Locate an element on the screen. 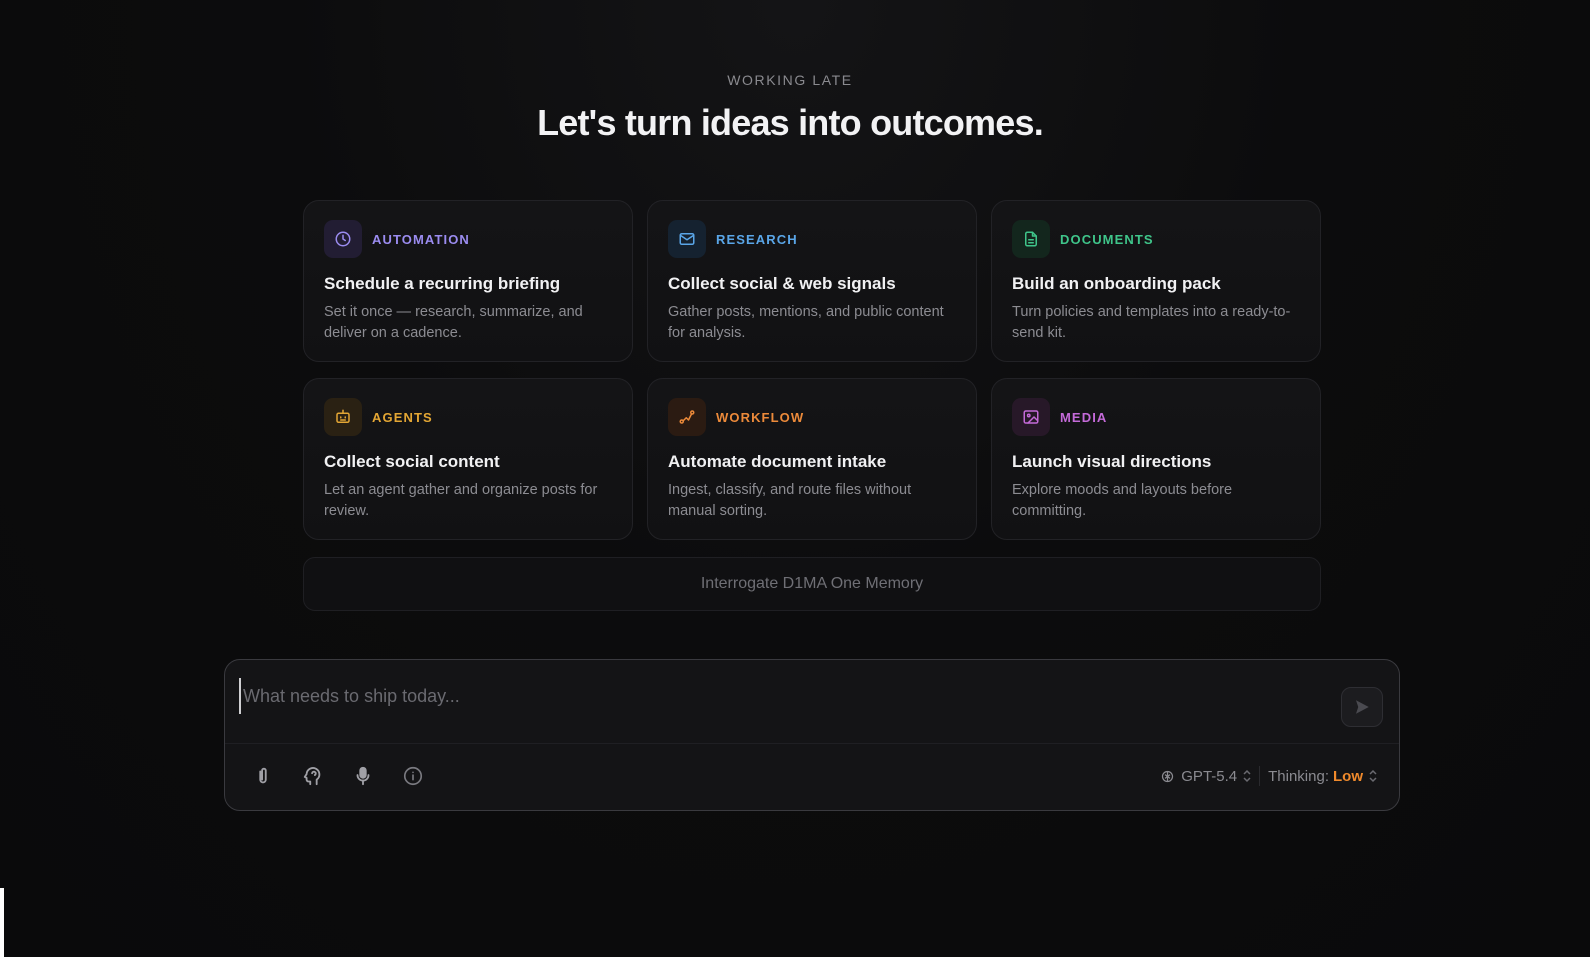 This screenshot has height=957, width=1590. microphone-icon is located at coordinates (363, 776).